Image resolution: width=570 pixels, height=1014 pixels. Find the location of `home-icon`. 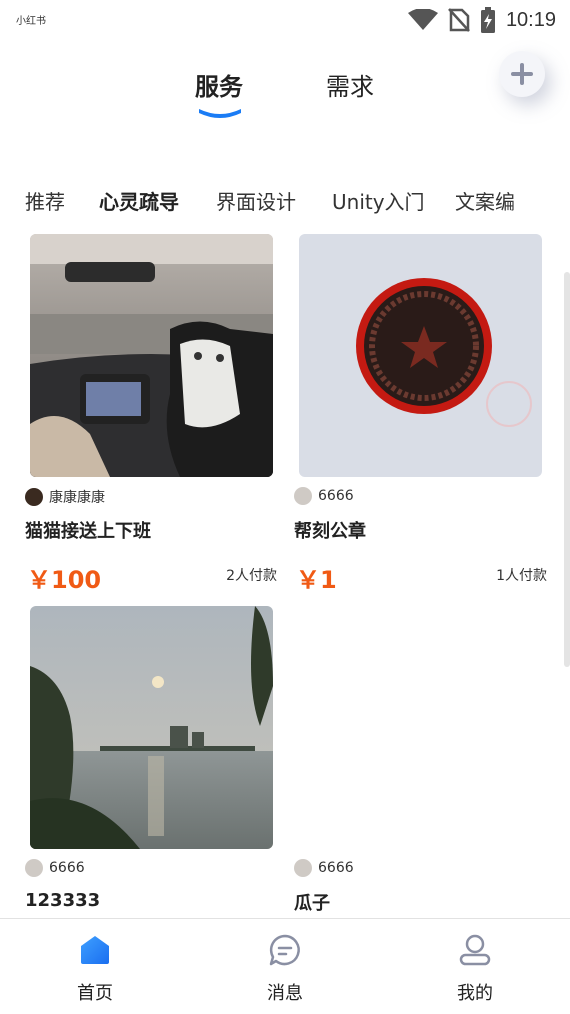

home-icon is located at coordinates (95, 950).